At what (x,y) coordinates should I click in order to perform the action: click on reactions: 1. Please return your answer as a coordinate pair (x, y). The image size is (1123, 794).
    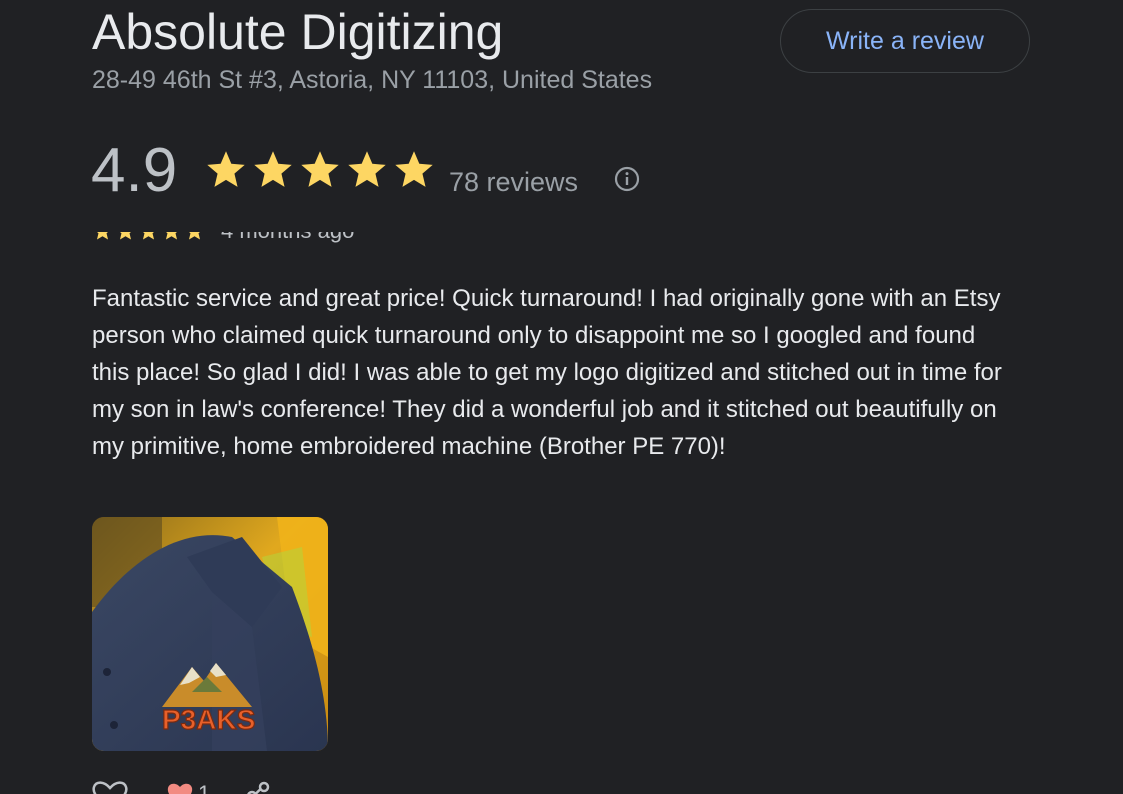
    Looking at the image, I should click on (188, 787).